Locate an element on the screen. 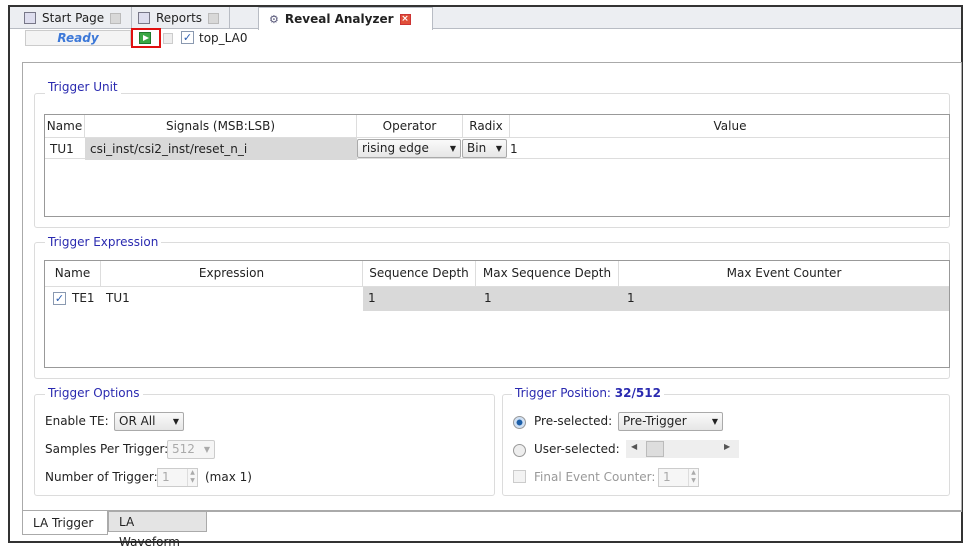 Image resolution: width=973 pixels, height=552 pixels. max-sequence-depth-cell: 1 is located at coordinates (547, 299).